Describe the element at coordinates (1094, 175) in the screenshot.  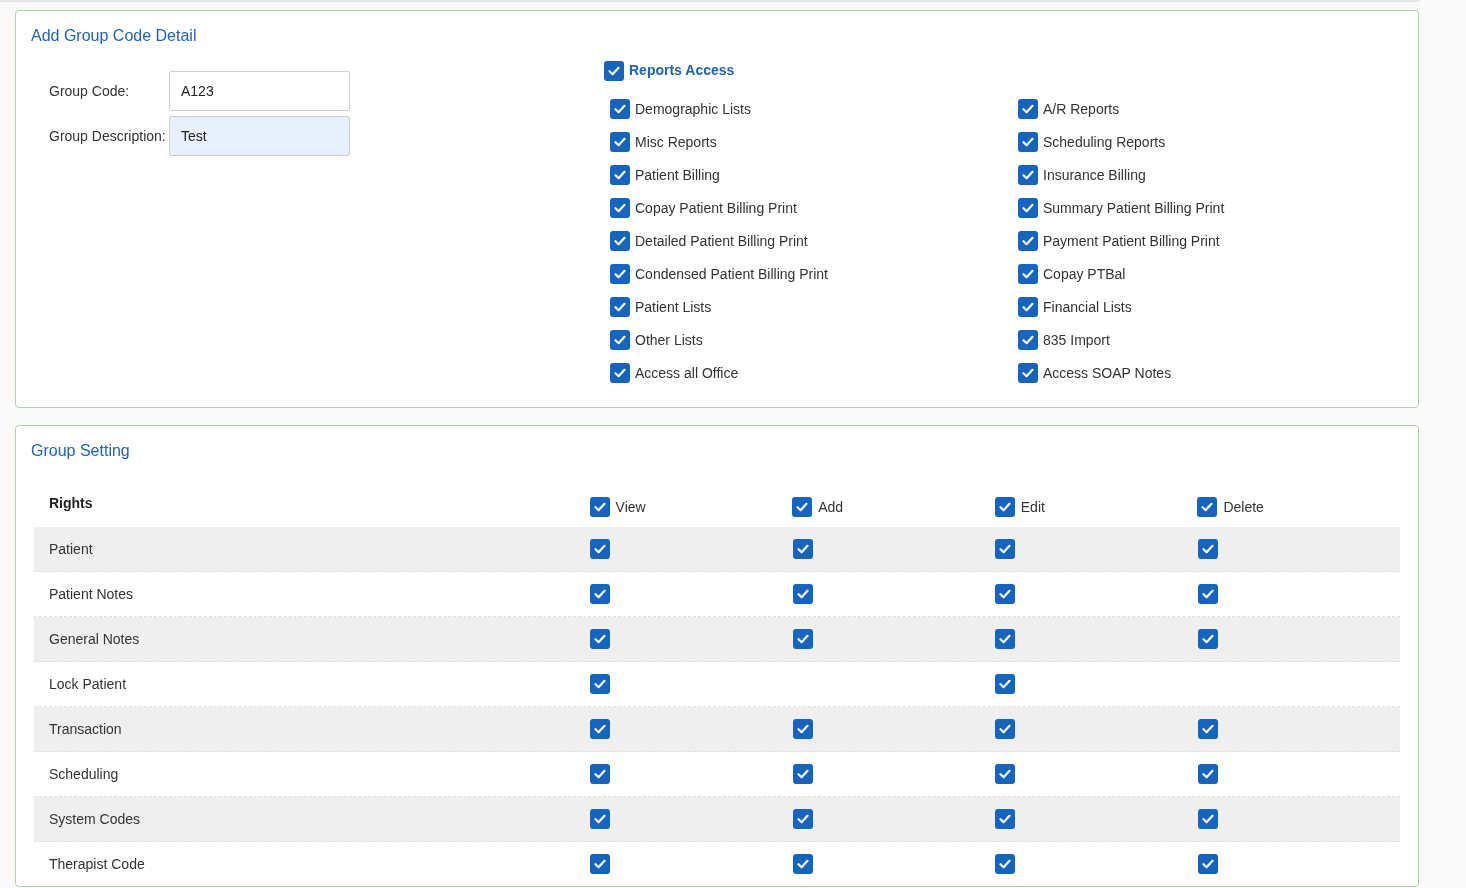
I see `checkbox-label: Insurance Billing` at that location.